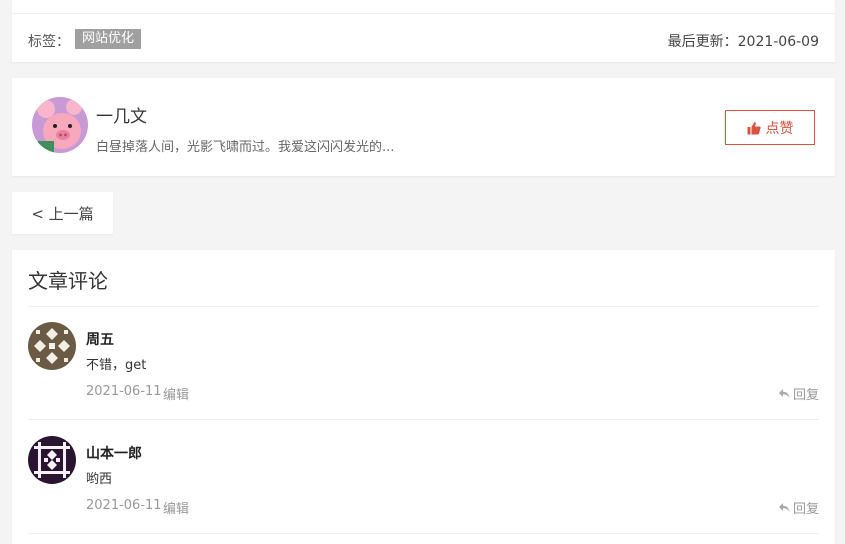 Image resolution: width=845 pixels, height=544 pixels. I want to click on comments-title: 文章评论, so click(68, 281).